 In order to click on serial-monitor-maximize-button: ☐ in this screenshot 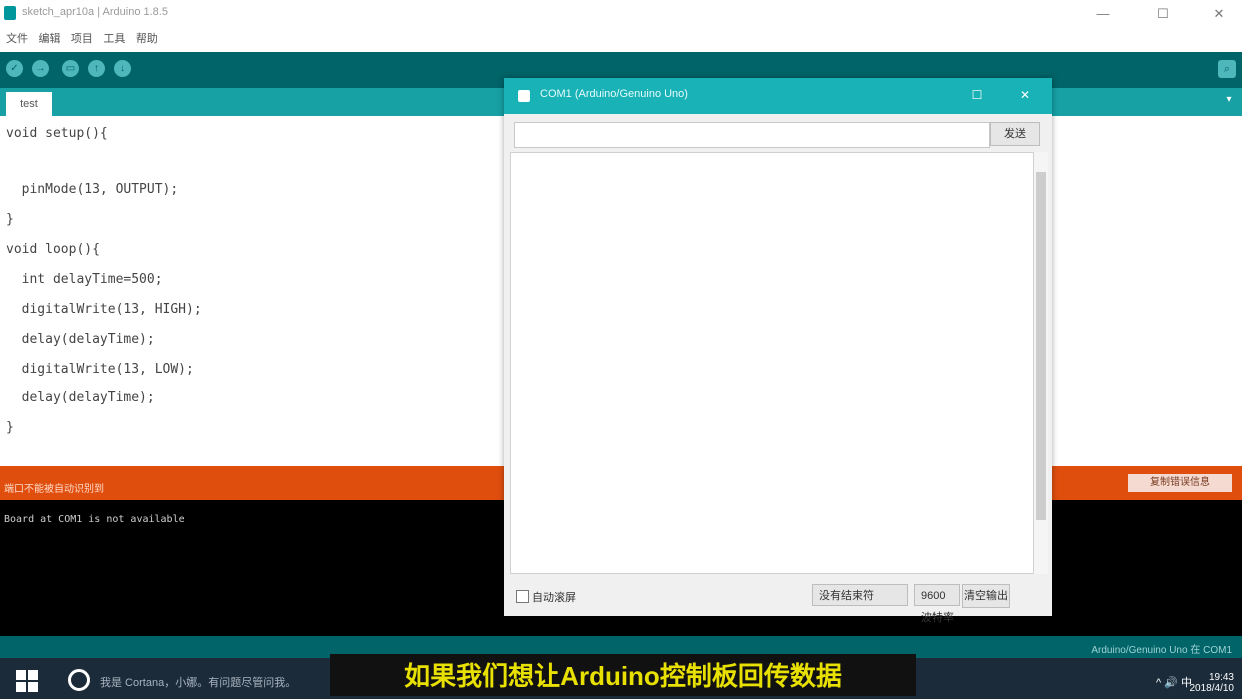, I will do `click(977, 95)`.